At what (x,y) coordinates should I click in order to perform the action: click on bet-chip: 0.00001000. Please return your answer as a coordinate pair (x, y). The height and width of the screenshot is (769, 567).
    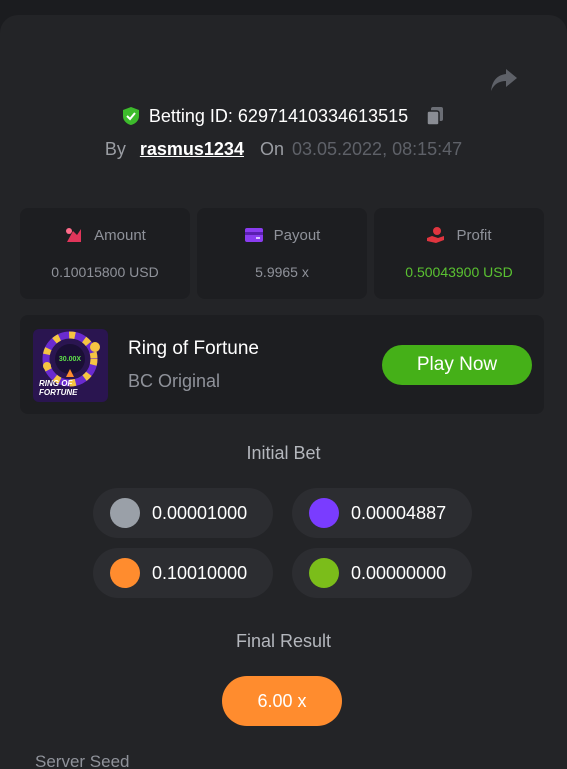
    Looking at the image, I should click on (183, 513).